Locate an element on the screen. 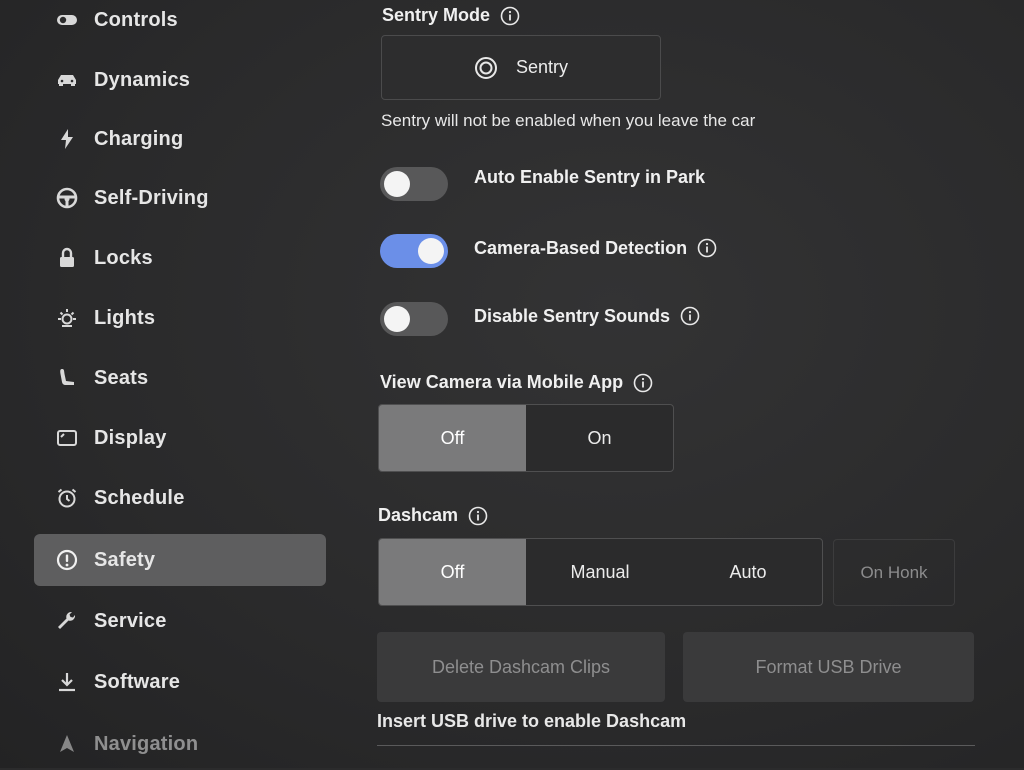 Image resolution: width=1024 pixels, height=770 pixels. sidebar-item-label: Dynamics is located at coordinates (142, 79).